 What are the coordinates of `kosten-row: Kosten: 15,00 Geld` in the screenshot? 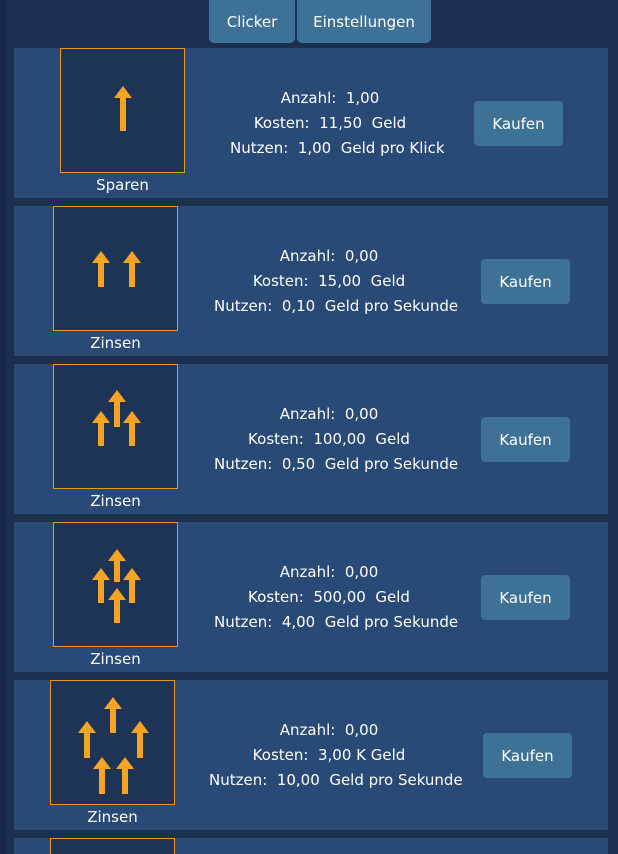 It's located at (329, 281).